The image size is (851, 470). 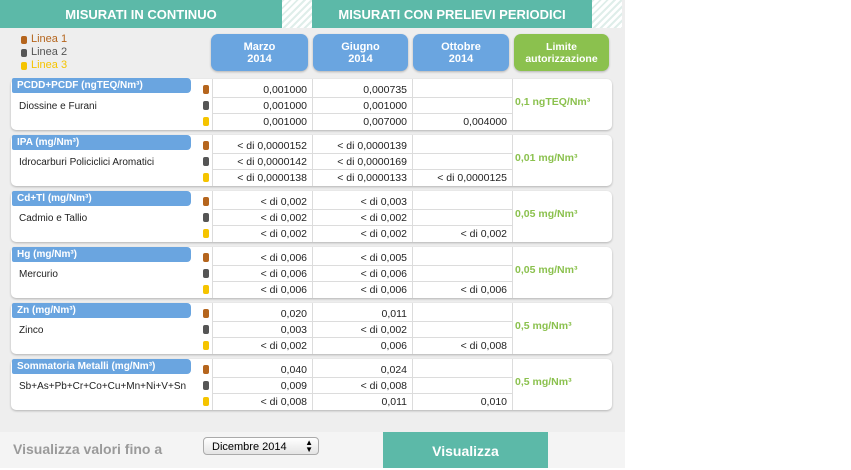 I want to click on column-header-line2: autorizzazione, so click(x=561, y=58).